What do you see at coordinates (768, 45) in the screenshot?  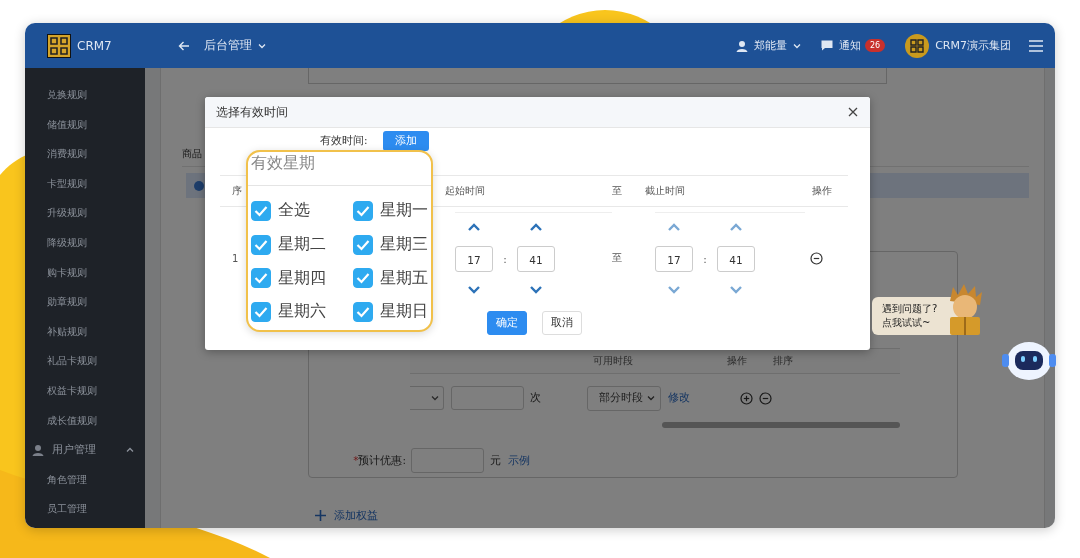 I see `user-menu: 郑能量` at bounding box center [768, 45].